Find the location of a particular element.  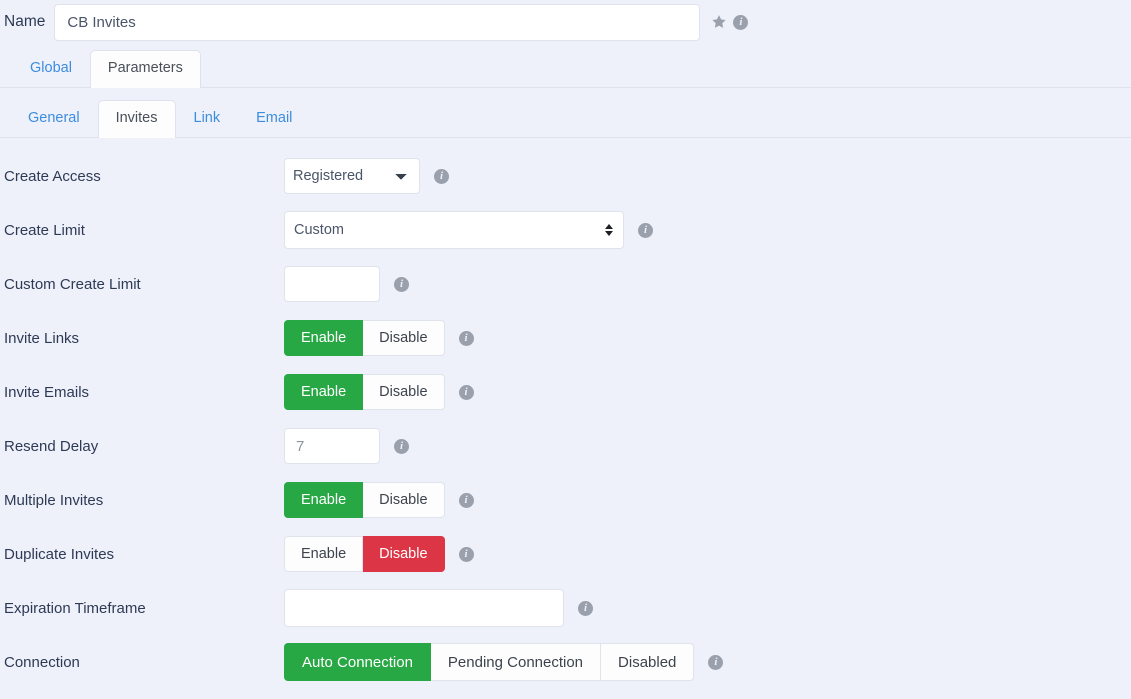

custom-create-limit-input is located at coordinates (332, 284).